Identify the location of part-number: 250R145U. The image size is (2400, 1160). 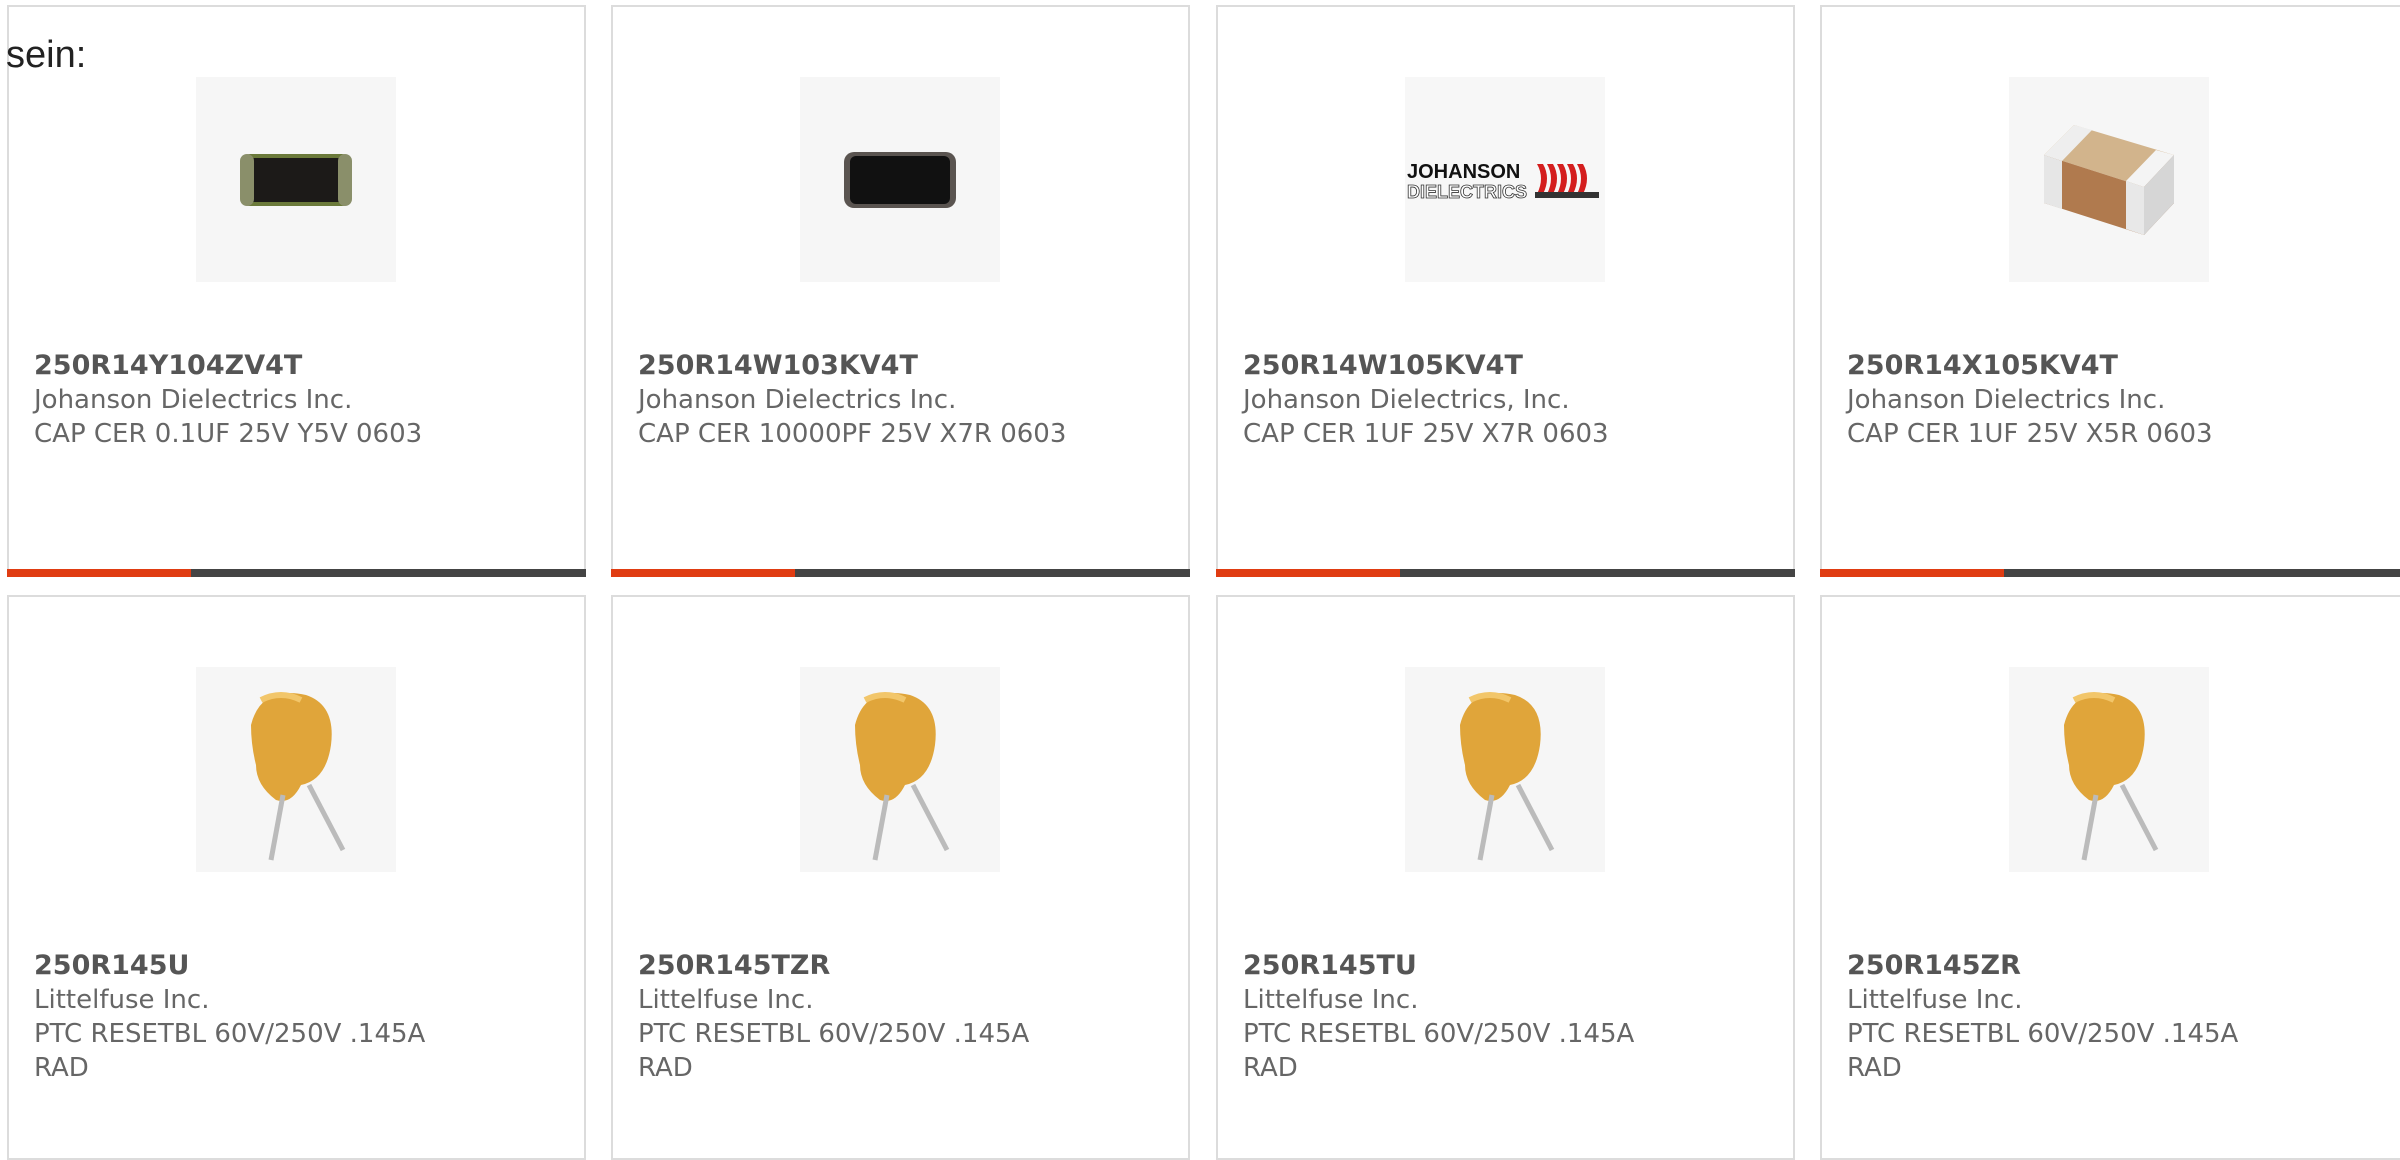
(304, 966).